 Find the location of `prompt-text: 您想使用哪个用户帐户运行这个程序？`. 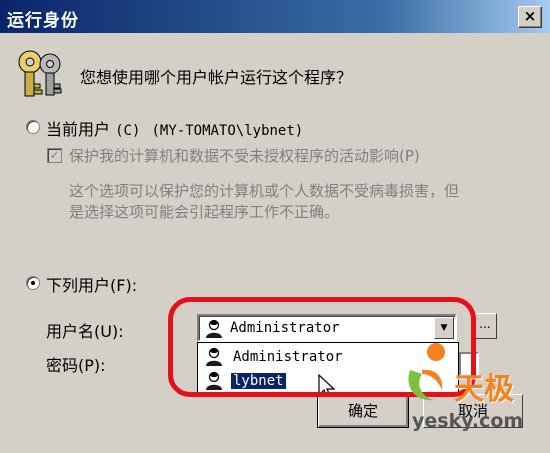

prompt-text: 您想使用哪个用户帐户运行这个程序？ is located at coordinates (216, 77).